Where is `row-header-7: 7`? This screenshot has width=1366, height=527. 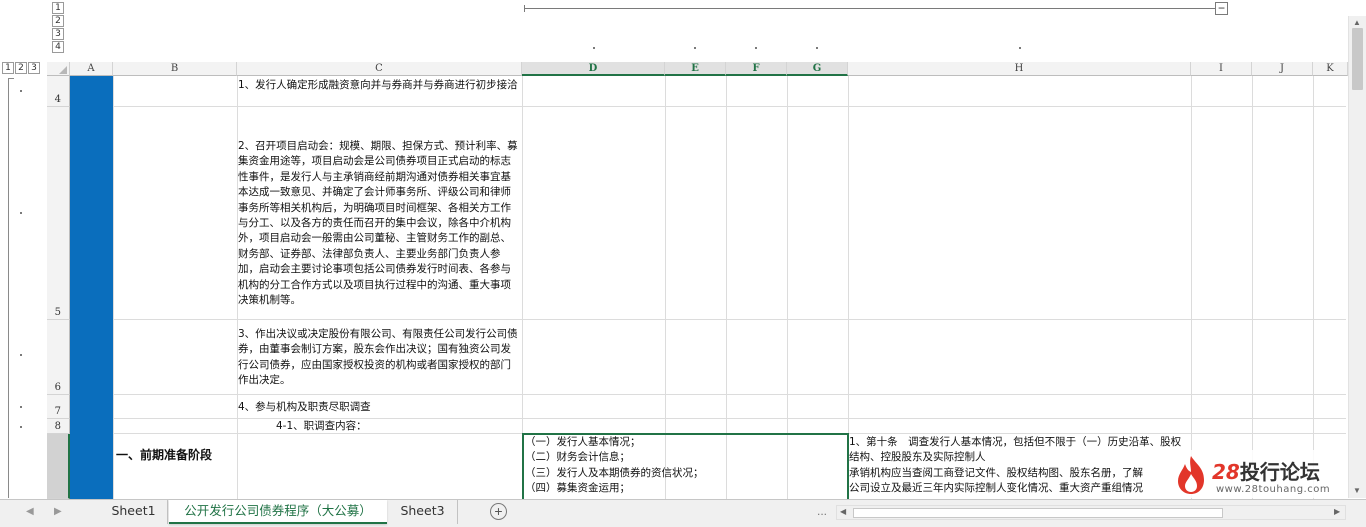 row-header-7: 7 is located at coordinates (58, 407).